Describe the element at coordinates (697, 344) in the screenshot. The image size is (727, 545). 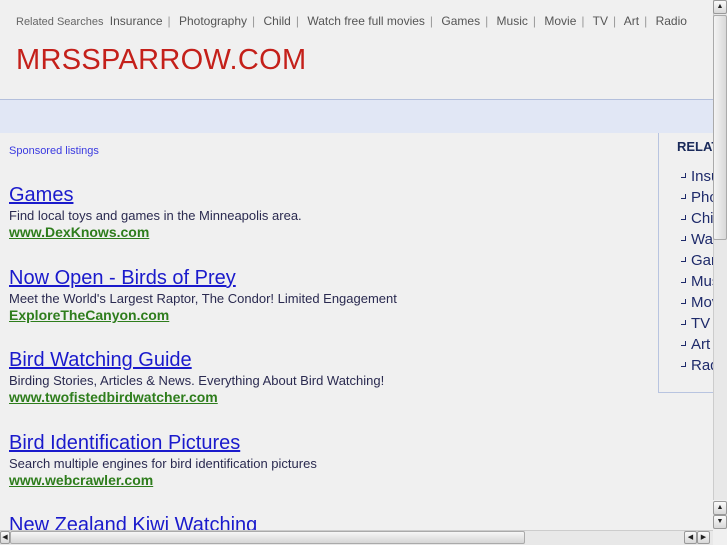
I see `sidebar-item-art: Art` at that location.